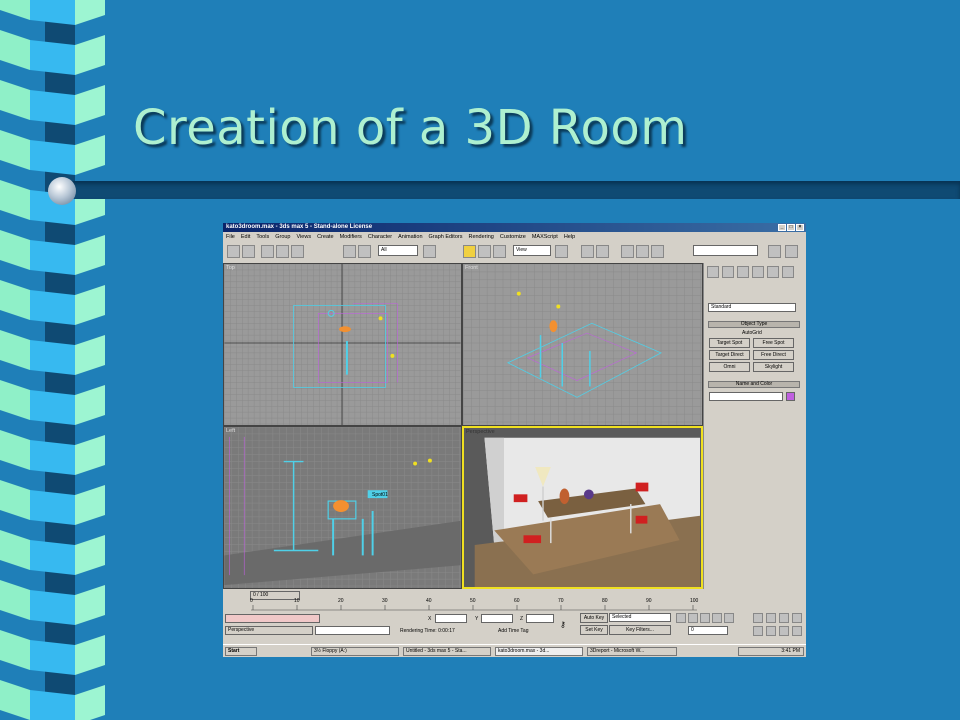 This screenshot has width=960, height=720. Describe the element at coordinates (241, 651) in the screenshot. I see `start-button: Start` at that location.